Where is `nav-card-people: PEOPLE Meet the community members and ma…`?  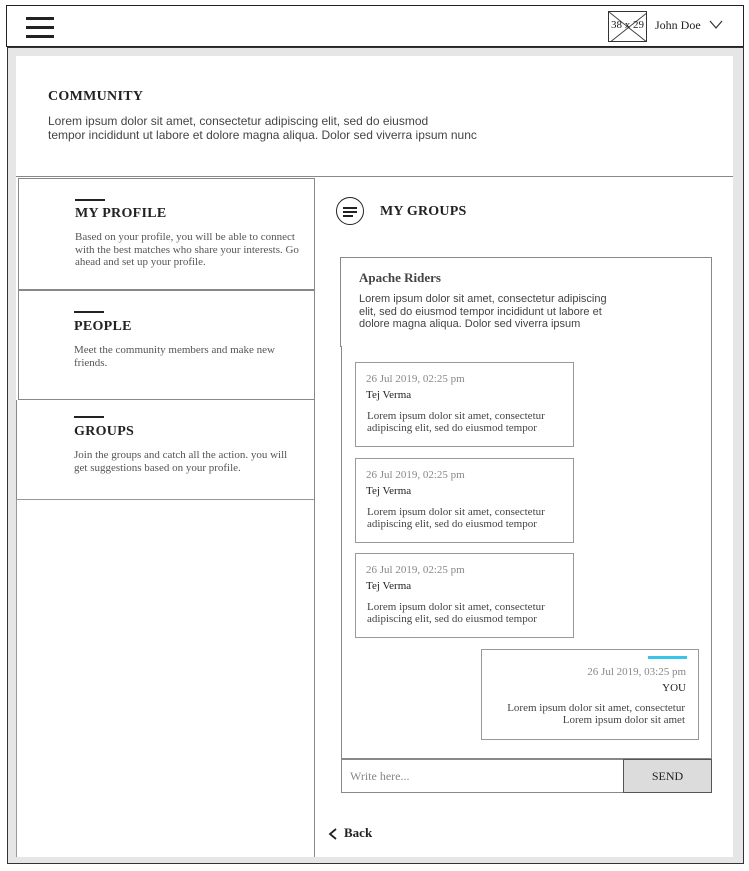
nav-card-people: PEOPLE Meet the community members and ma… is located at coordinates (166, 345).